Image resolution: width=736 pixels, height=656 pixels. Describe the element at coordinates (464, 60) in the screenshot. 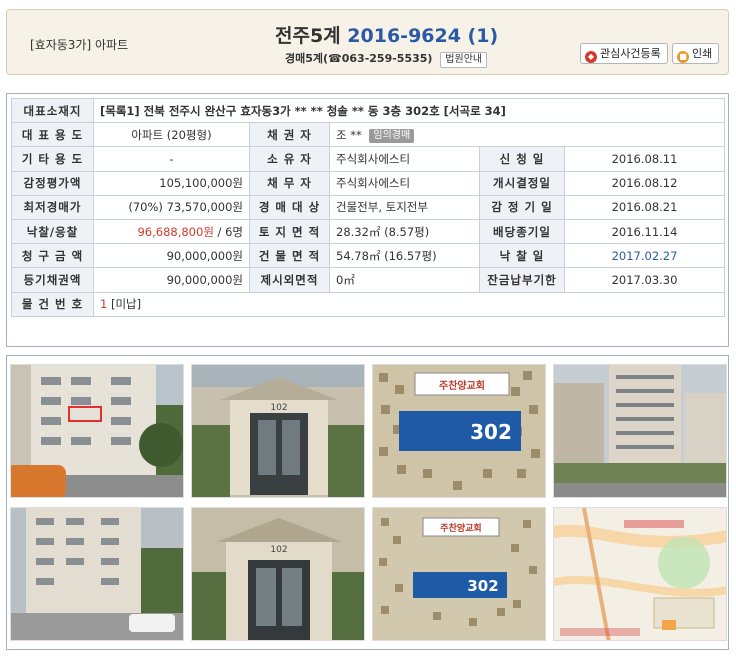

I see `court-guide-button: 법원안내` at that location.